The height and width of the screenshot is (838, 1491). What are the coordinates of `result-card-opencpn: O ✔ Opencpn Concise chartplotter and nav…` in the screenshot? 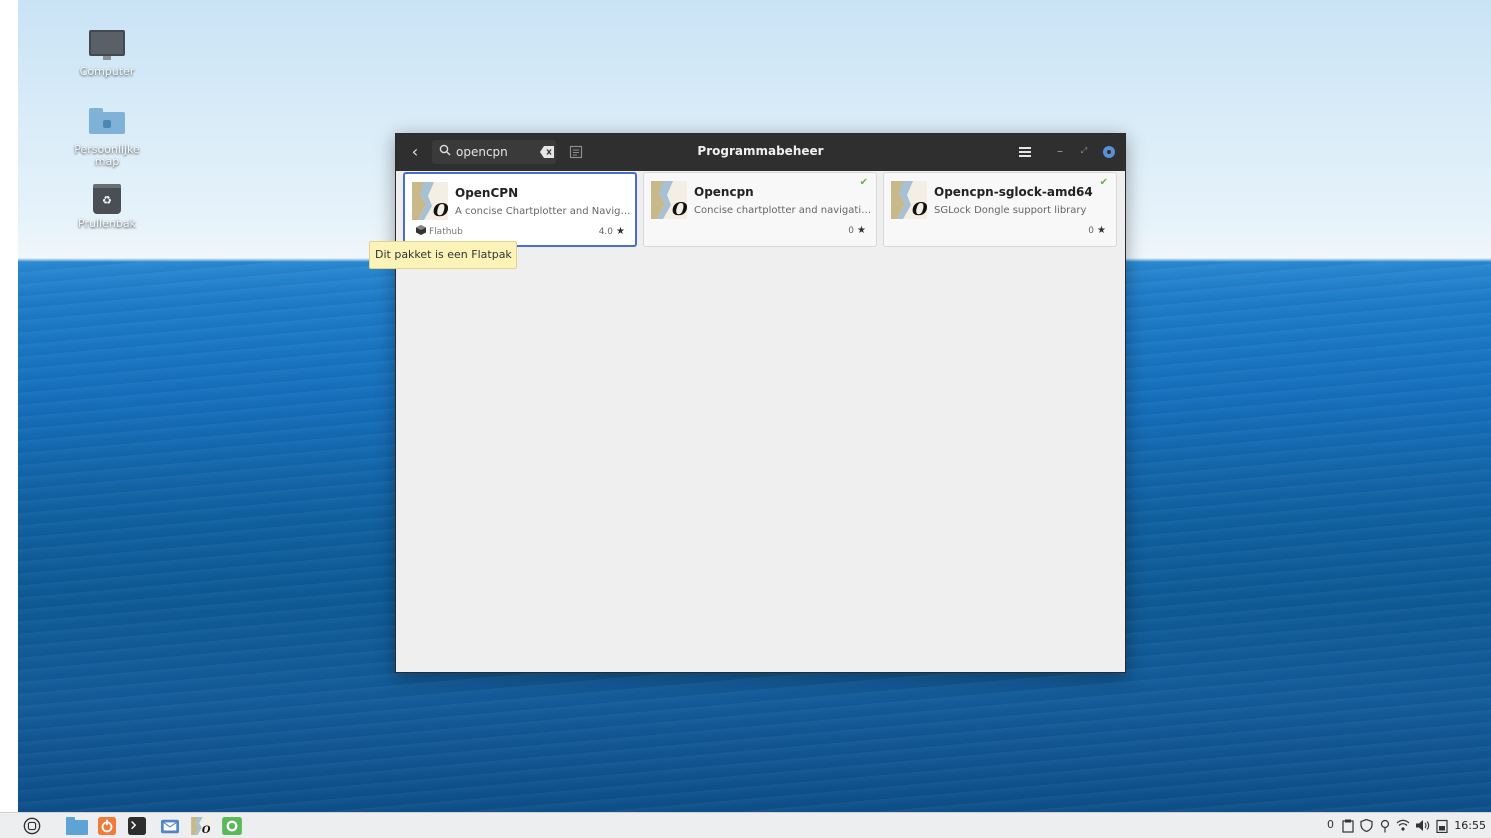 It's located at (760, 209).